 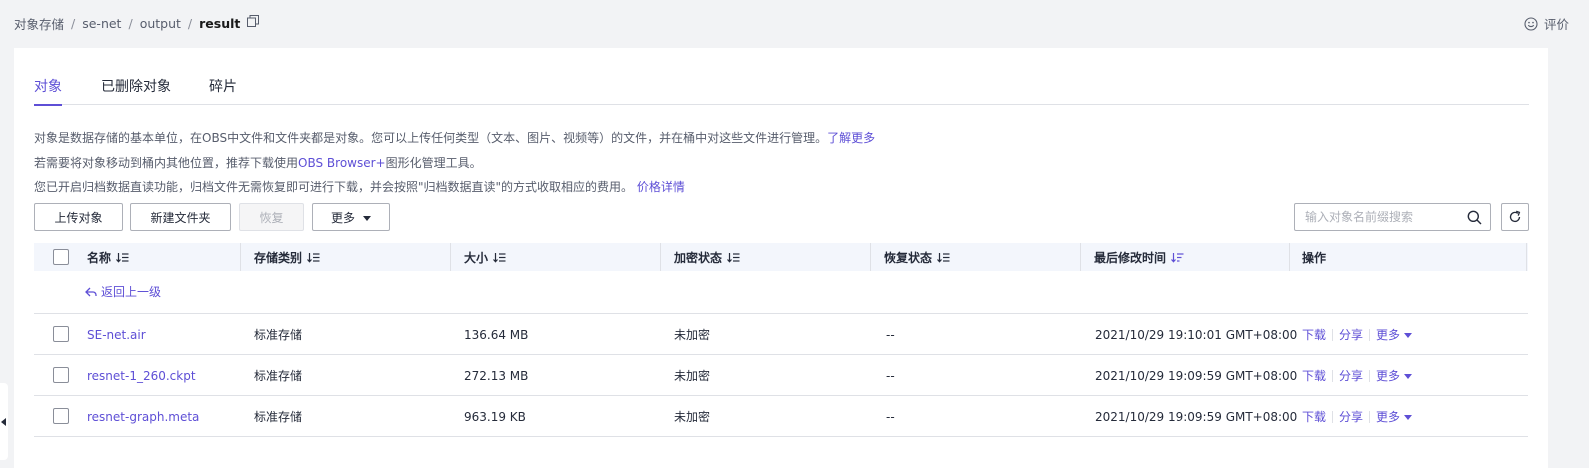 What do you see at coordinates (661, 187) in the screenshot?
I see `pricing-link: 价格详情` at bounding box center [661, 187].